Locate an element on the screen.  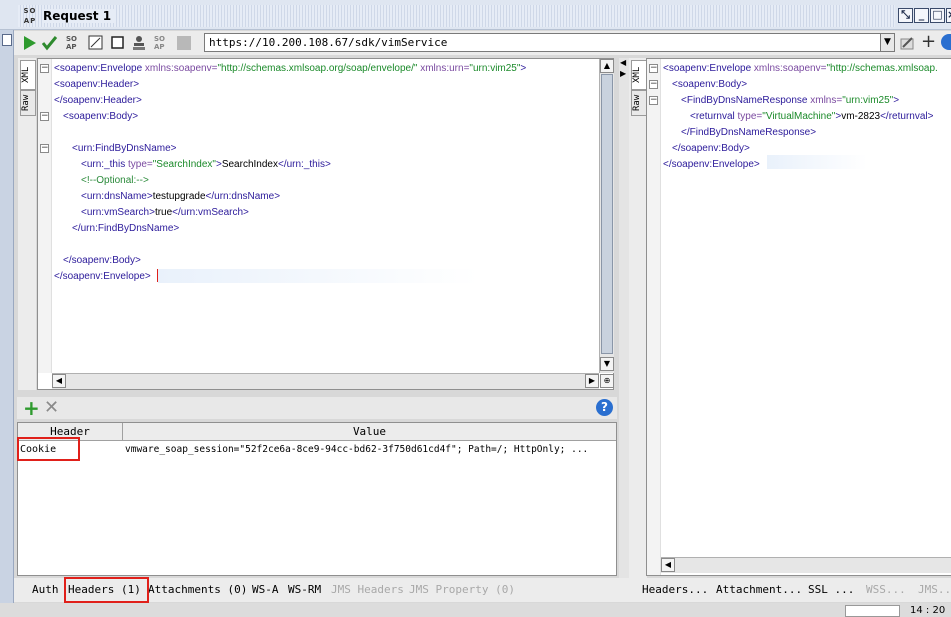
xml-token: <returnval is located at coordinates (714, 116).